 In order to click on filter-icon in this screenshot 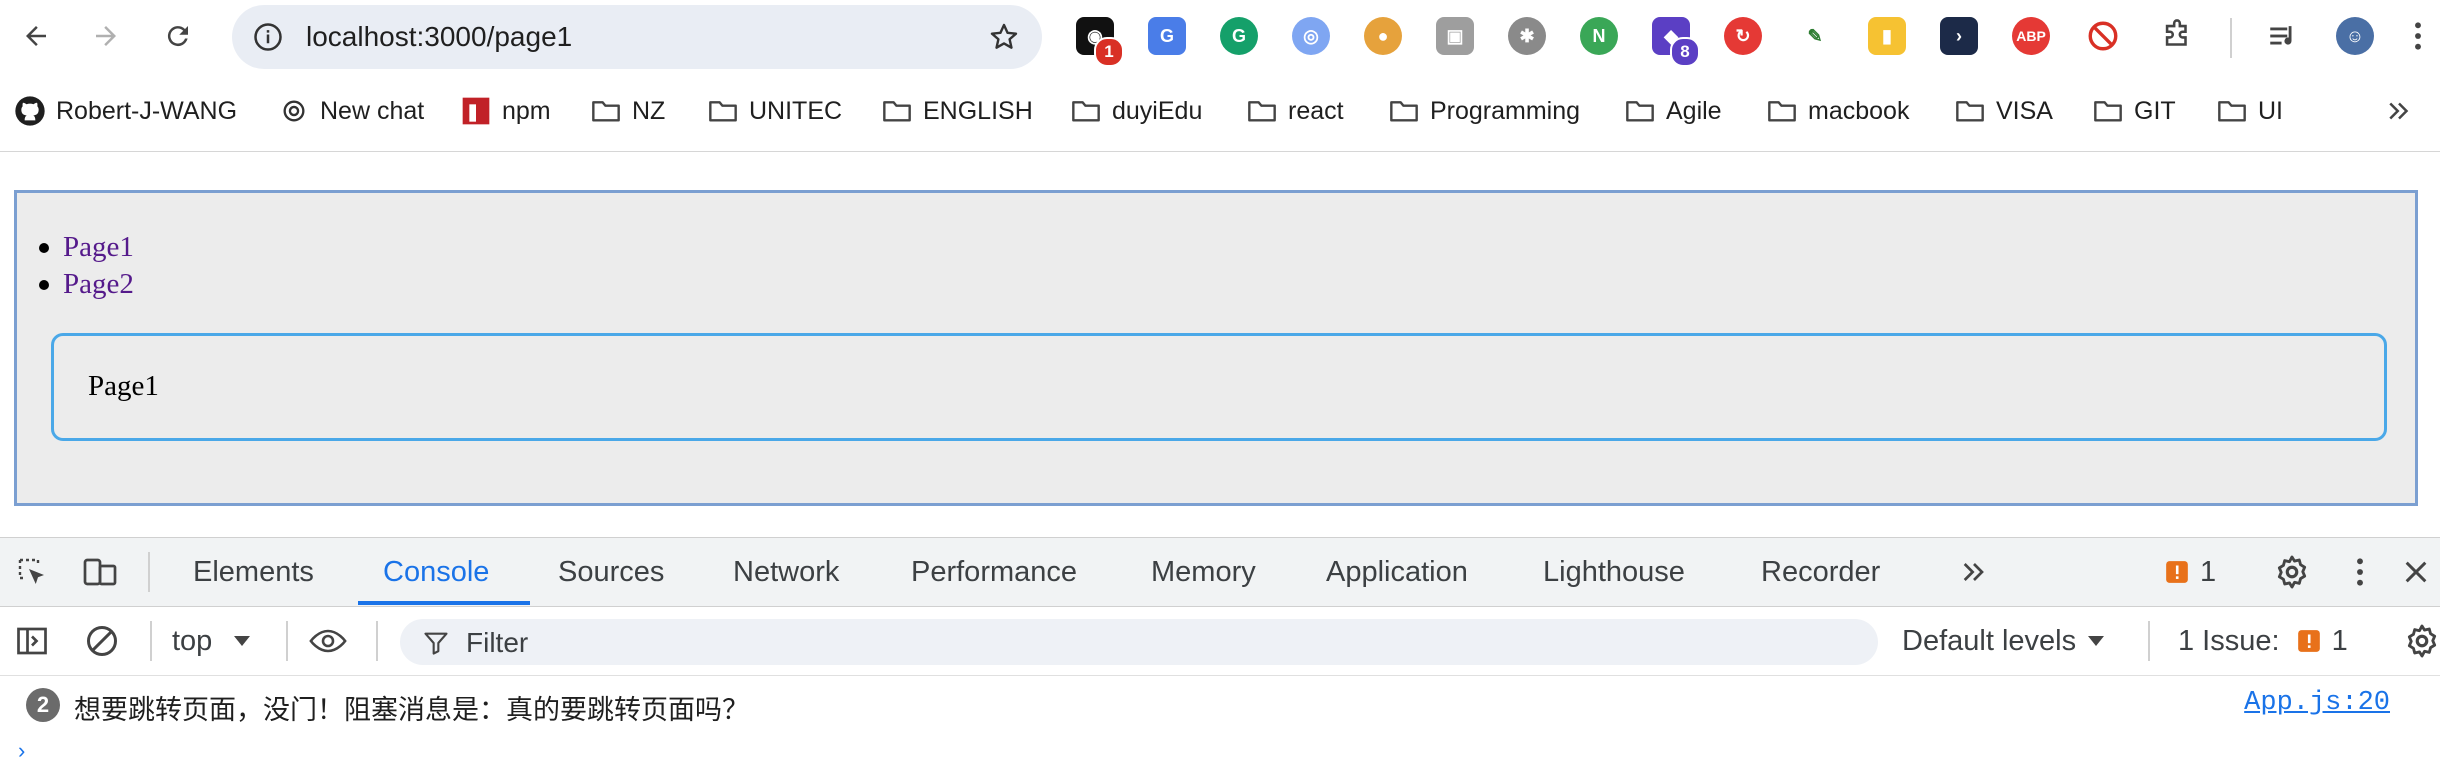, I will do `click(436, 643)`.